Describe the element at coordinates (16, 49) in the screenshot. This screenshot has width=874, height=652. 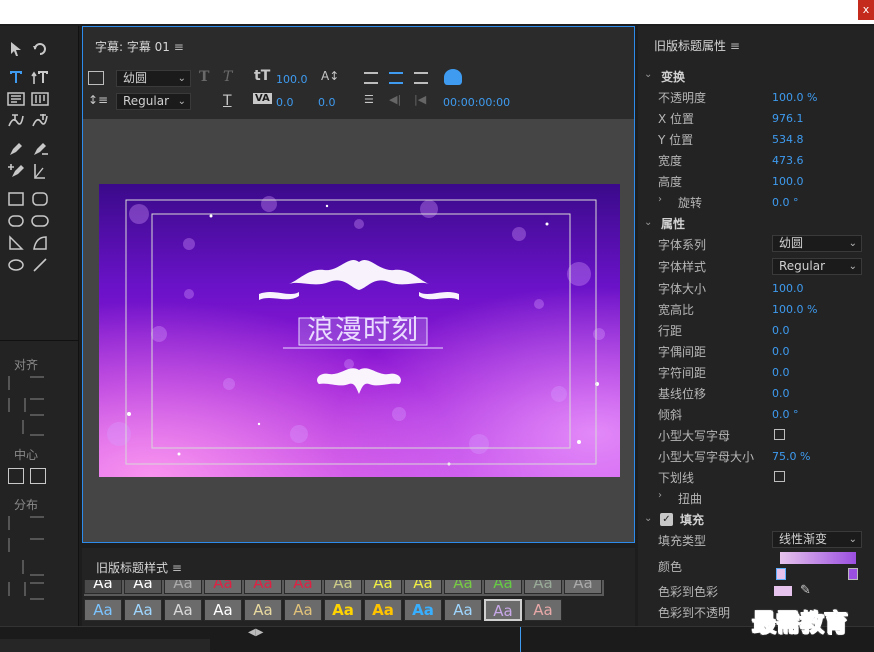
I see `selection-tool-icon` at that location.